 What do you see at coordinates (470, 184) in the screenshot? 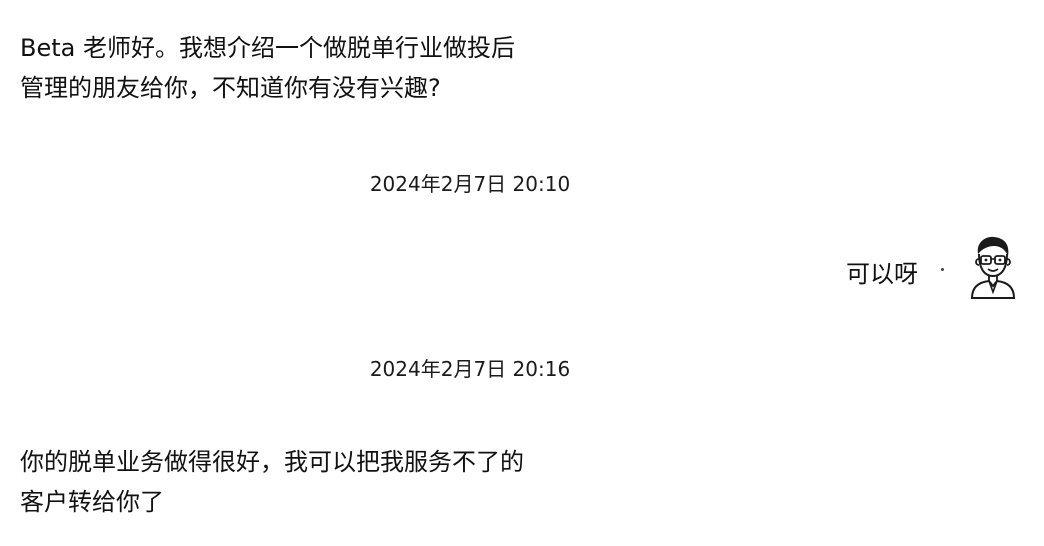
I see `timestamp-1: 2024年2月7日 20:10` at bounding box center [470, 184].